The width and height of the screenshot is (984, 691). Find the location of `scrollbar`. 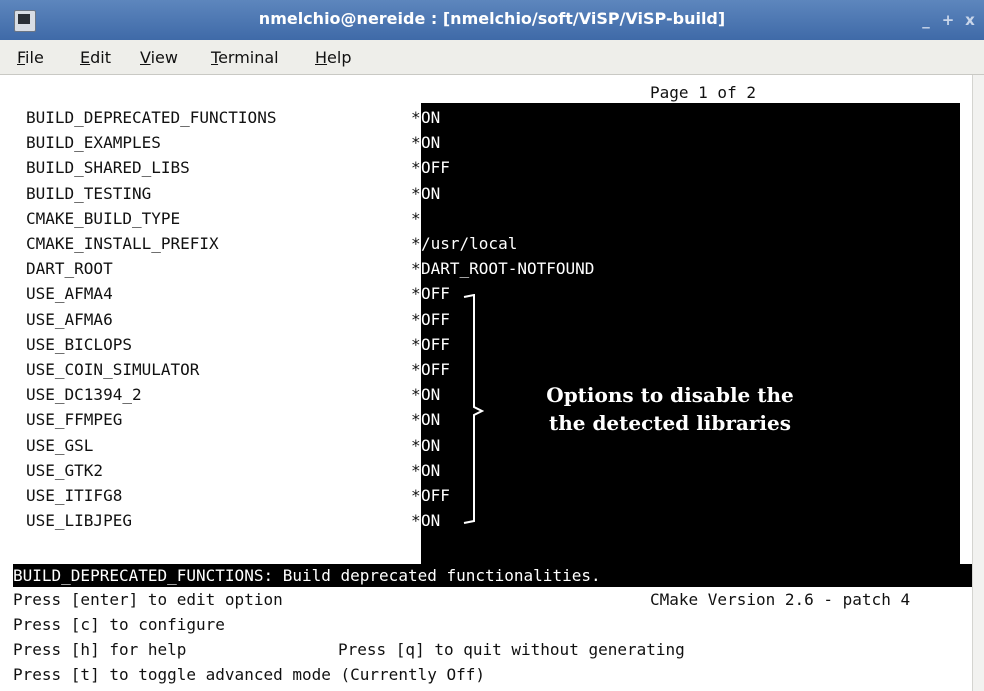

scrollbar is located at coordinates (978, 383).